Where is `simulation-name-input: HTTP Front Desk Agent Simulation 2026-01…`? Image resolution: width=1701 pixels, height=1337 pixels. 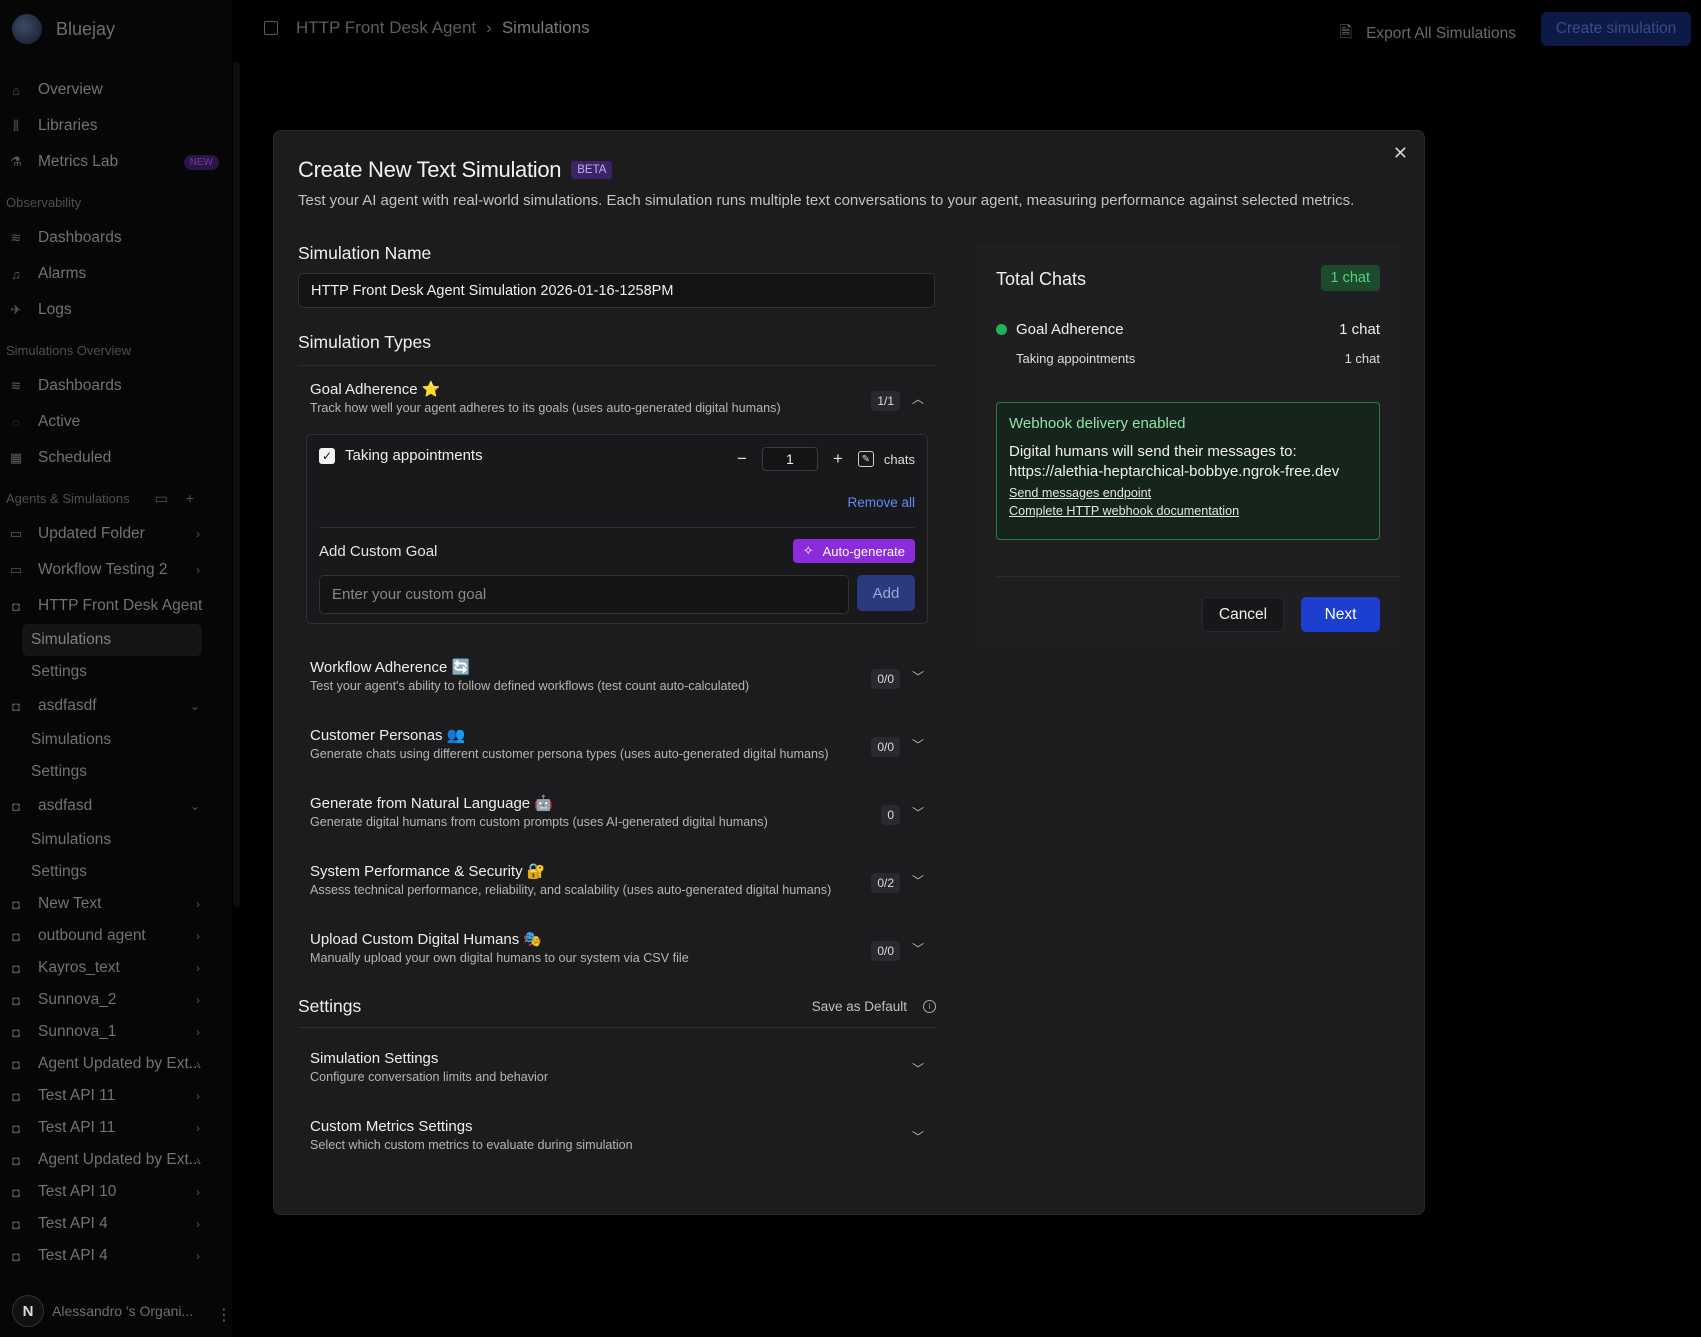 simulation-name-input: HTTP Front Desk Agent Simulation 2026-01… is located at coordinates (616, 290).